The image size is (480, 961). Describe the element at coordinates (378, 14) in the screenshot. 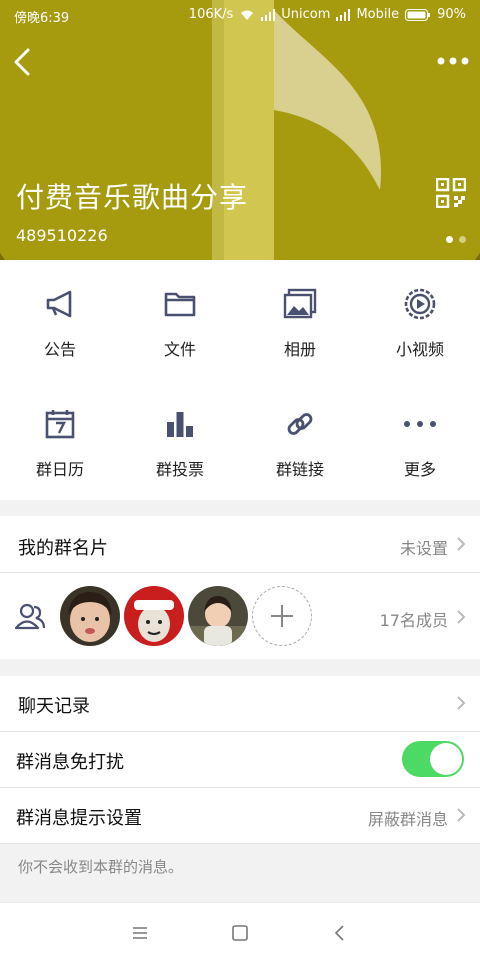

I see `status-carrier-2: Mobile` at that location.